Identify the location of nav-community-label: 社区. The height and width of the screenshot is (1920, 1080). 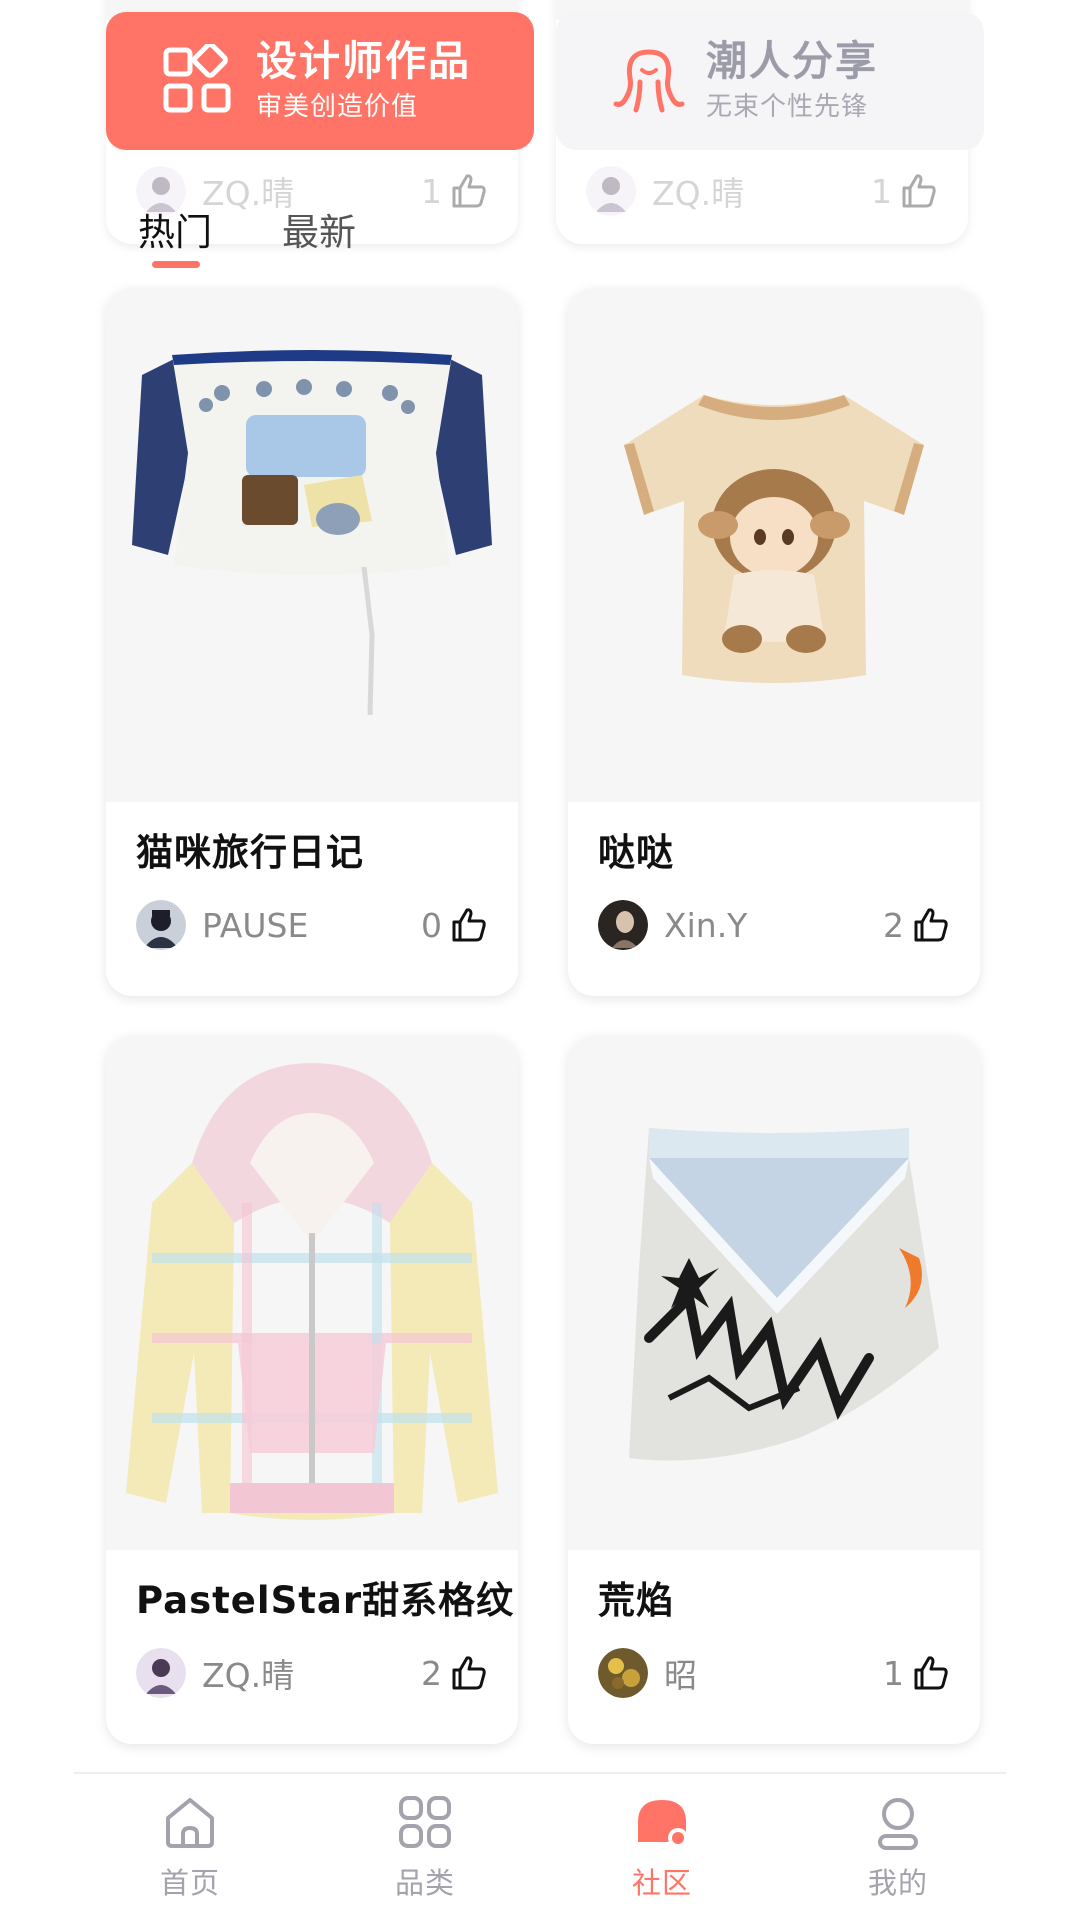
(661, 1883).